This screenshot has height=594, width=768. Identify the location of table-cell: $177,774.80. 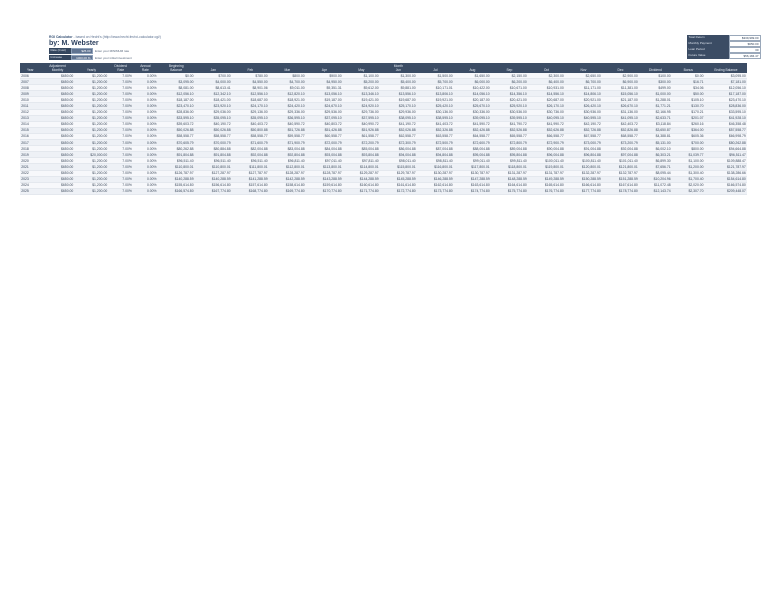
(583, 191).